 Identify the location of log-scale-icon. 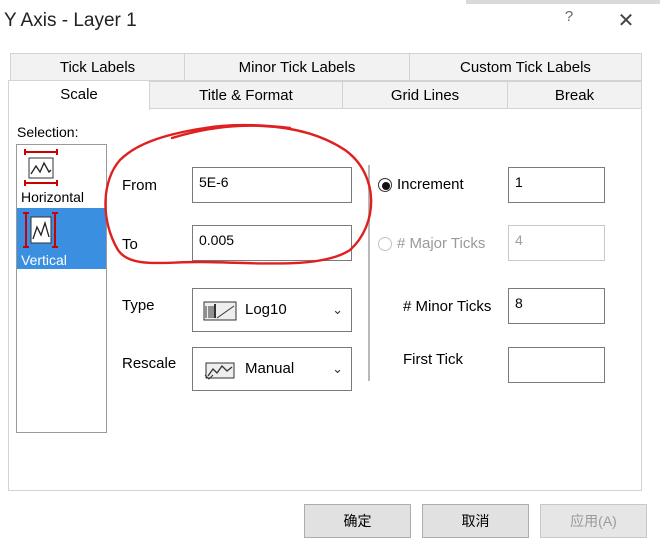
(220, 311).